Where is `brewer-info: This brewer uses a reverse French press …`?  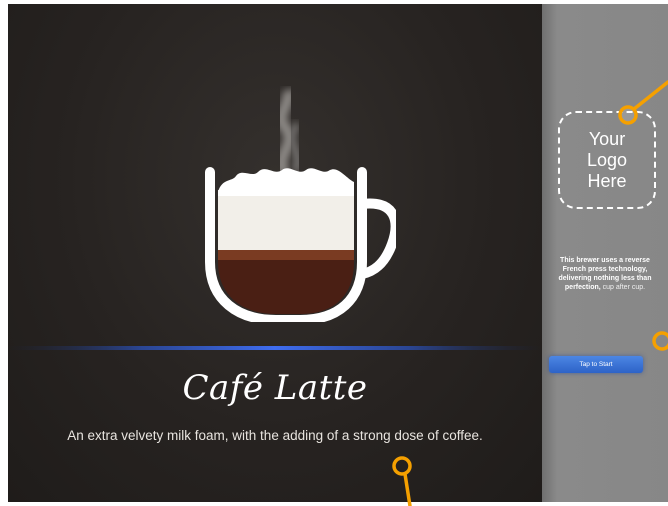
brewer-info: This brewer uses a reverse French press … is located at coordinates (605, 274).